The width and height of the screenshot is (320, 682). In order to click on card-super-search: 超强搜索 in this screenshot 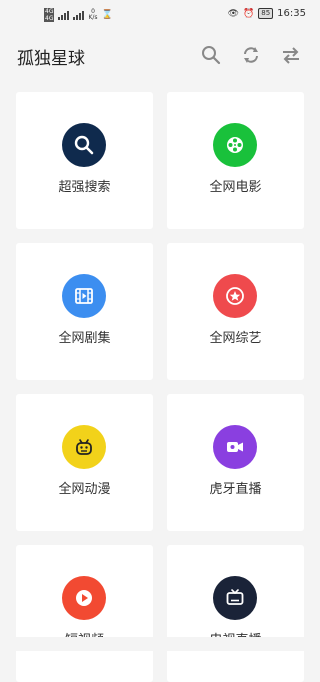, I will do `click(84, 160)`.